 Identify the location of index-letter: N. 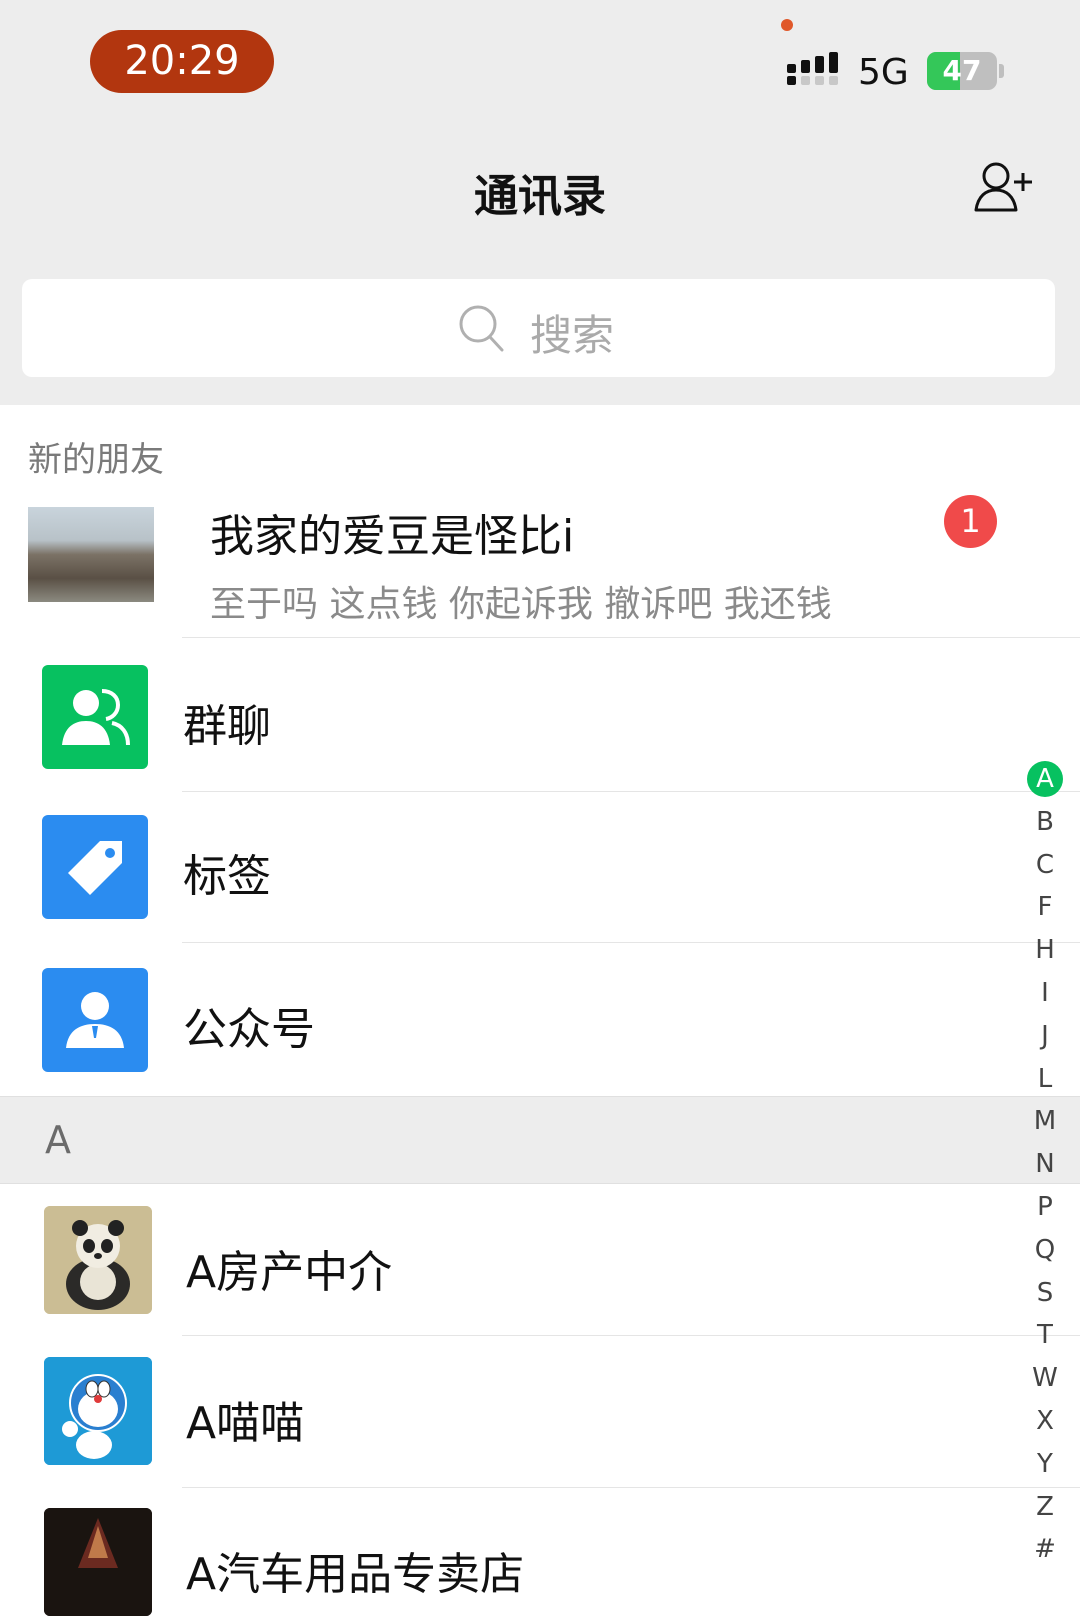
(1045, 1164).